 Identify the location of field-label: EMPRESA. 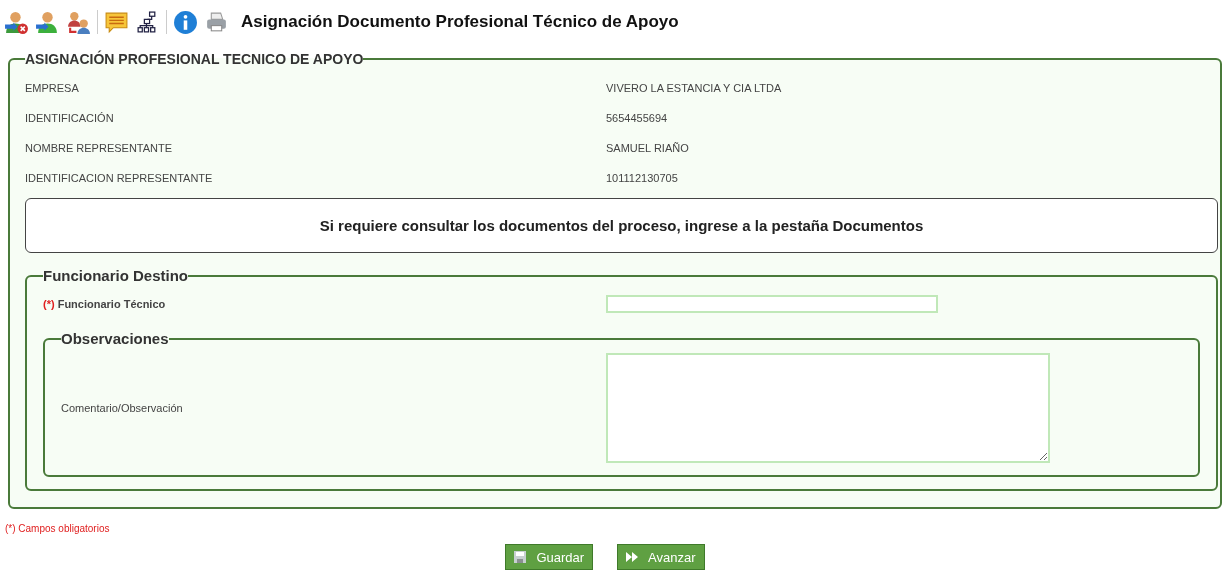
(52, 88).